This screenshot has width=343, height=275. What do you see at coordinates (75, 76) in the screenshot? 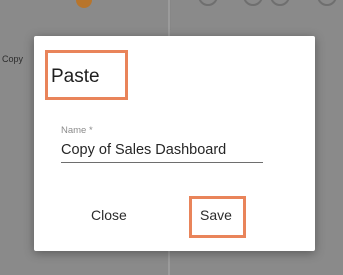
I see `dialog-title: Paste` at bounding box center [75, 76].